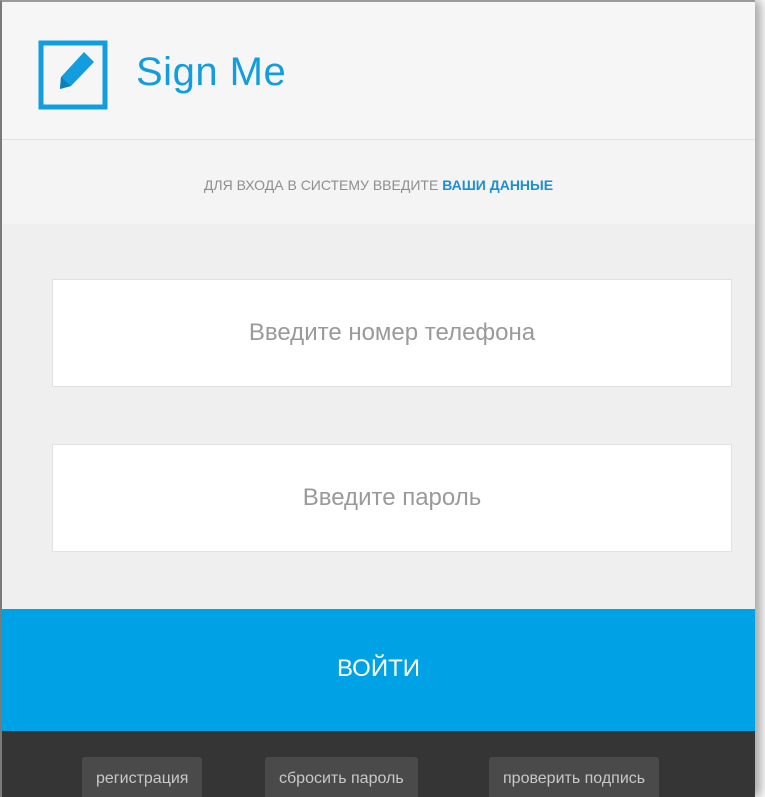 This screenshot has width=765, height=797. I want to click on pen-square-icon, so click(73, 75).